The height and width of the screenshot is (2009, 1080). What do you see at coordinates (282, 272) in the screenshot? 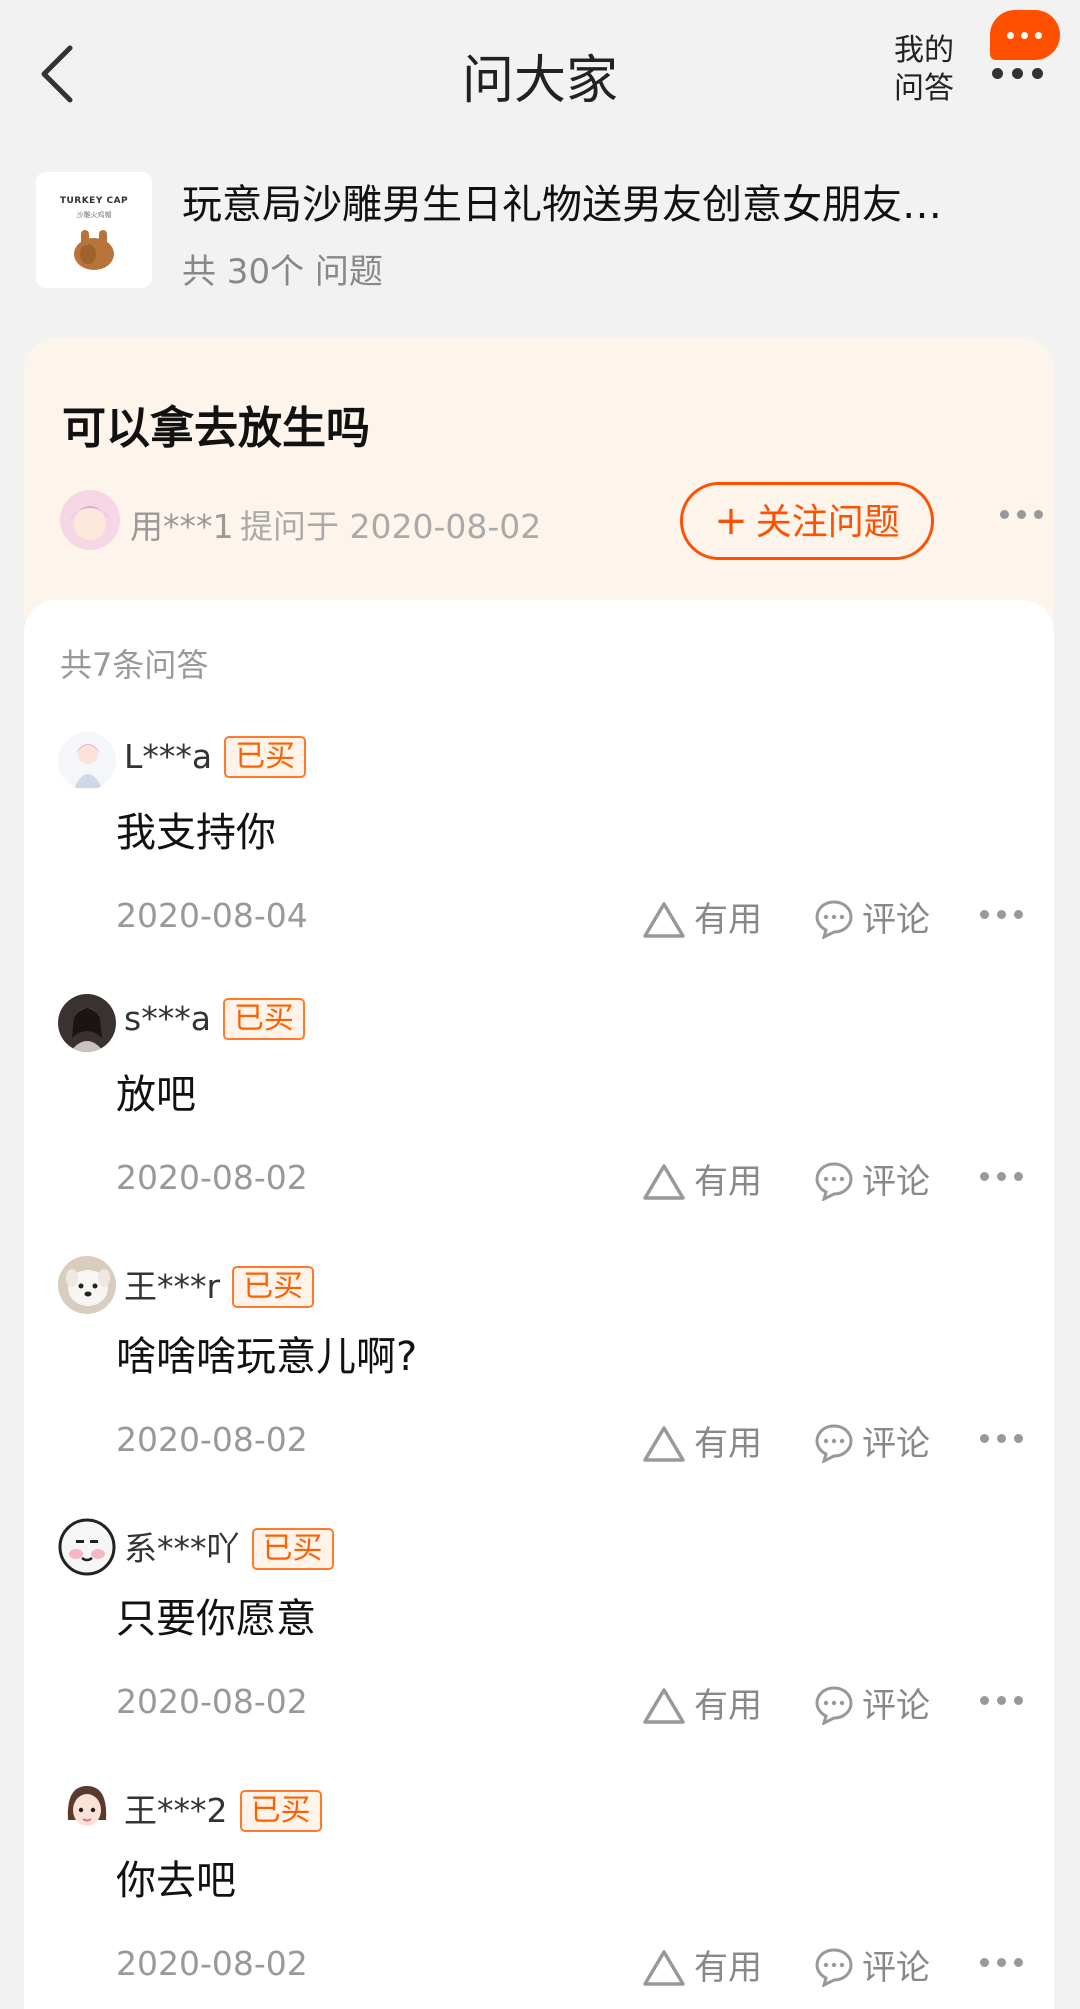
I see `question-count: 共 30个 问题` at bounding box center [282, 272].